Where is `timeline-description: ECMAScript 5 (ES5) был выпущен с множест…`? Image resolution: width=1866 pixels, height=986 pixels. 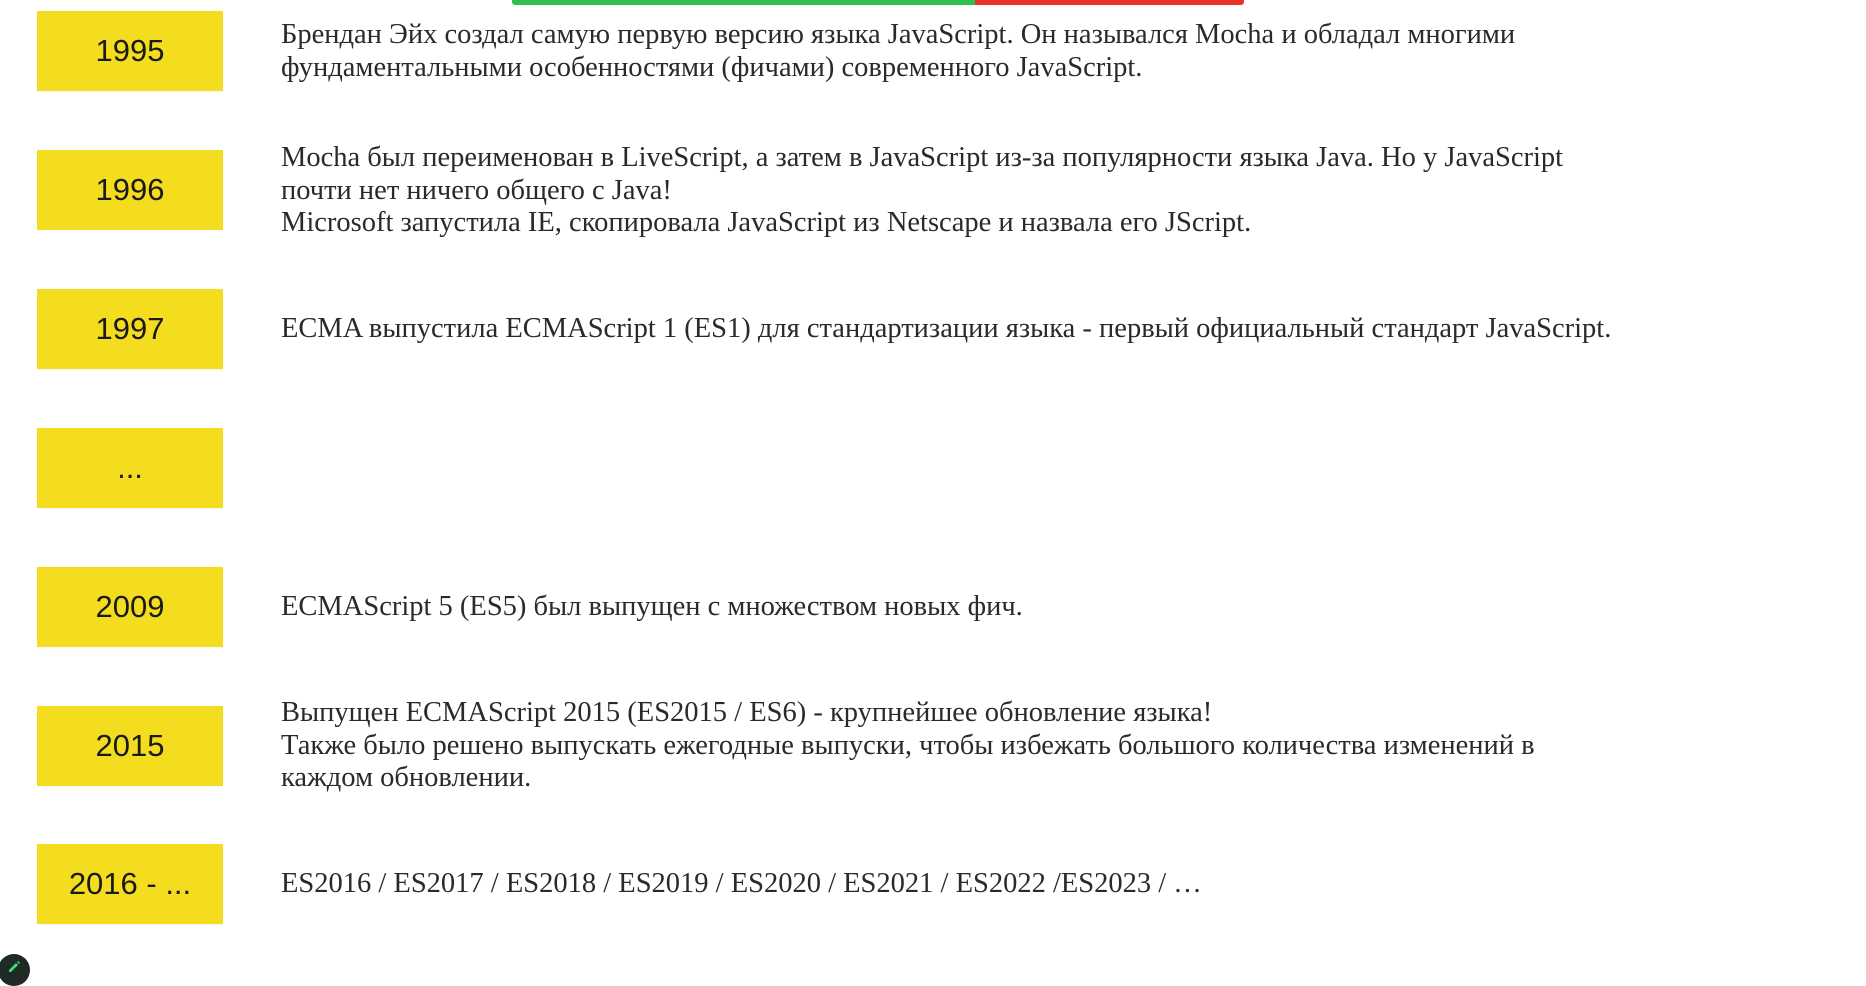 timeline-description: ECMAScript 5 (ES5) был выпущен с множест… is located at coordinates (1051, 607).